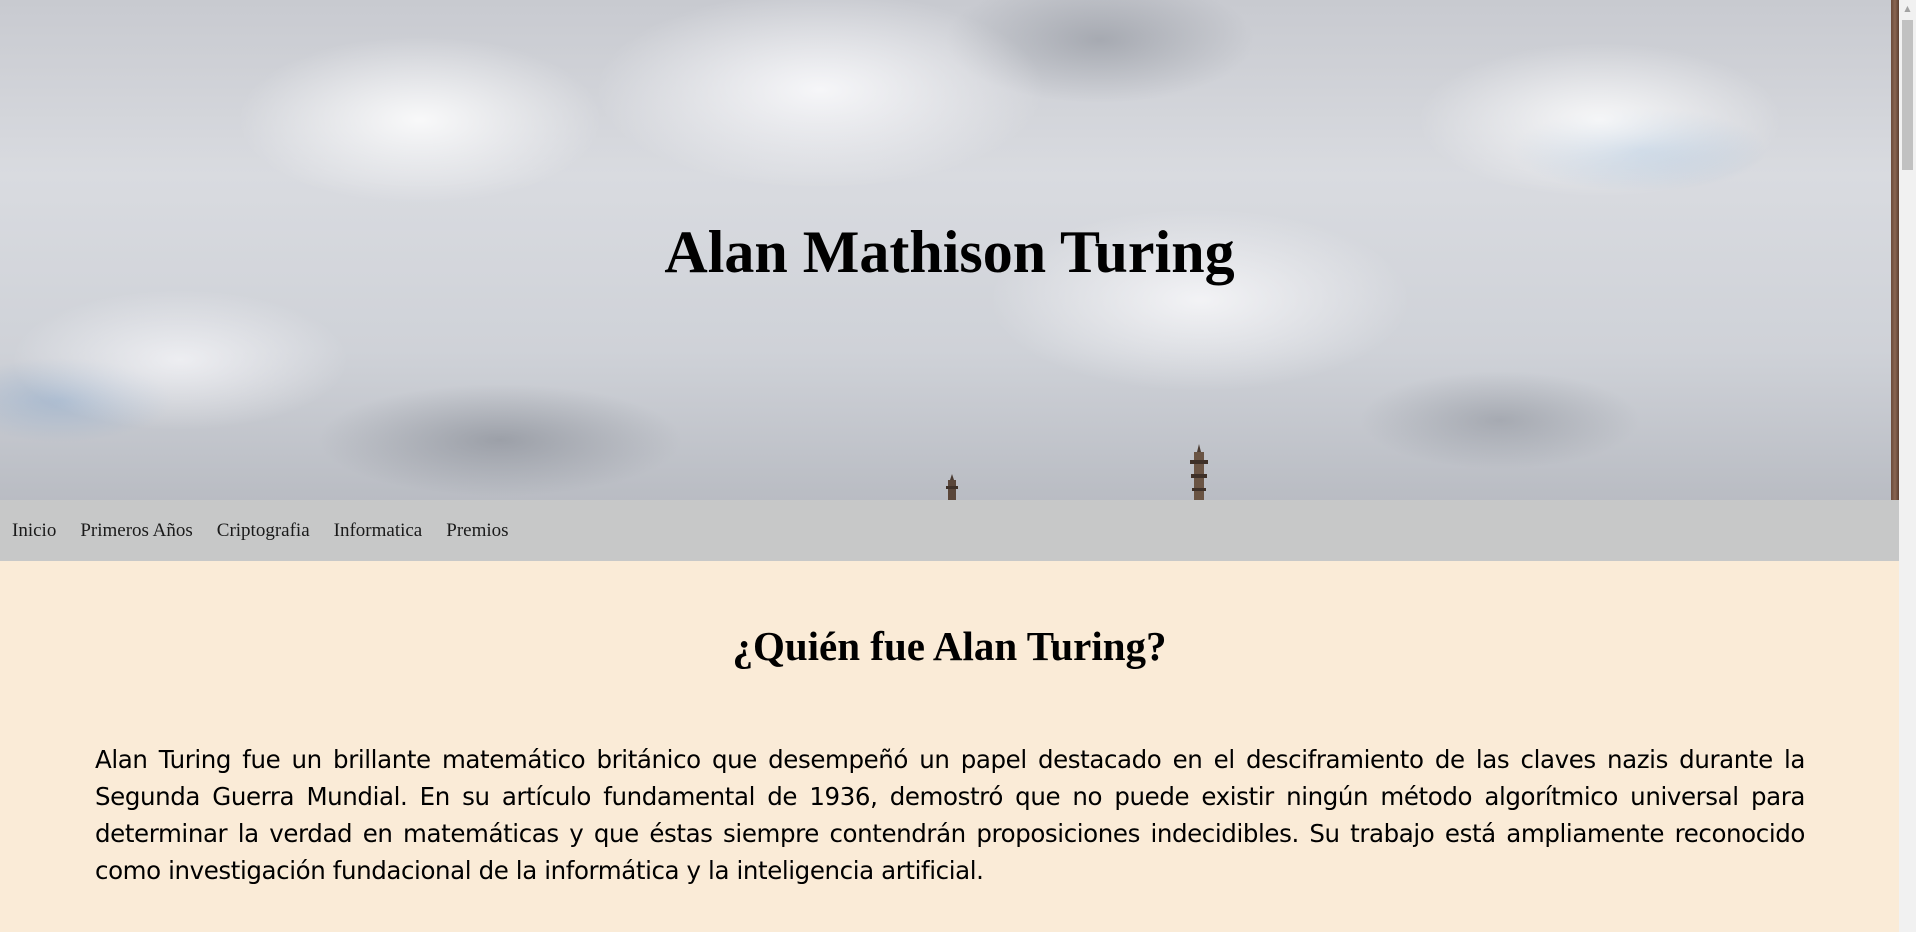  Describe the element at coordinates (1907, 8) in the screenshot. I see `scroll-up-arrow-icon: ▲` at that location.